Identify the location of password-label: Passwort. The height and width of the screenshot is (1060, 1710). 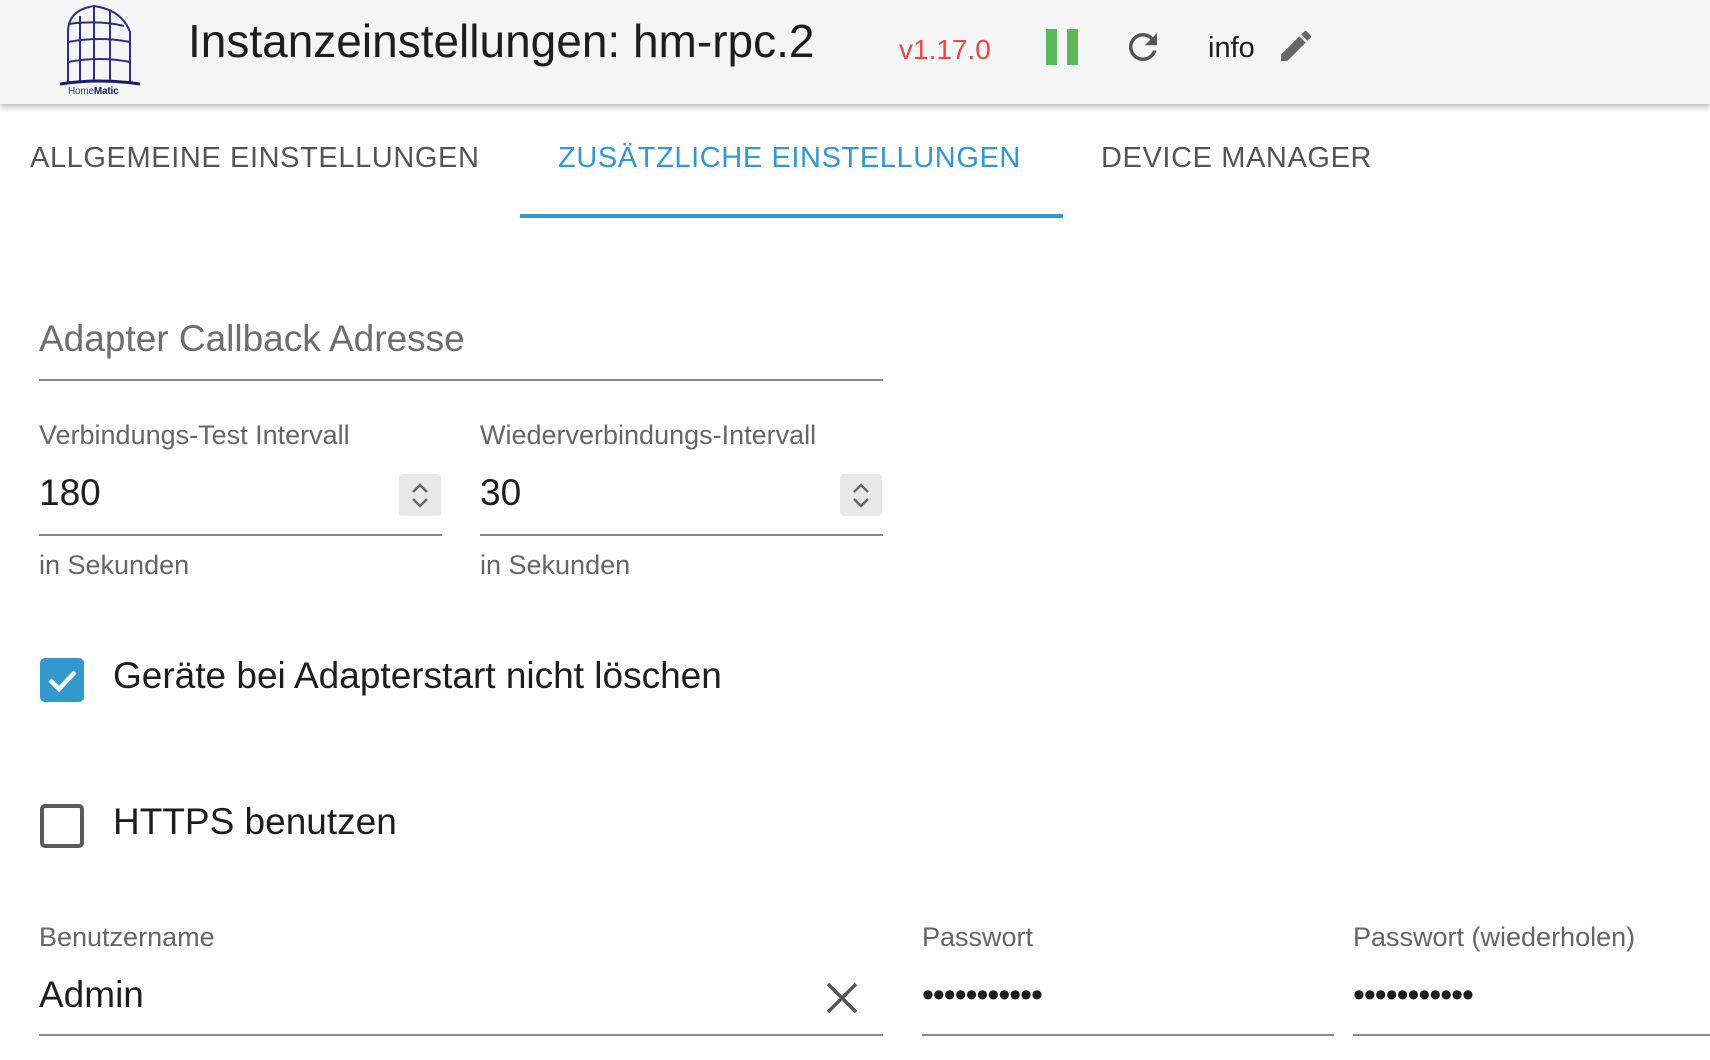
(978, 937).